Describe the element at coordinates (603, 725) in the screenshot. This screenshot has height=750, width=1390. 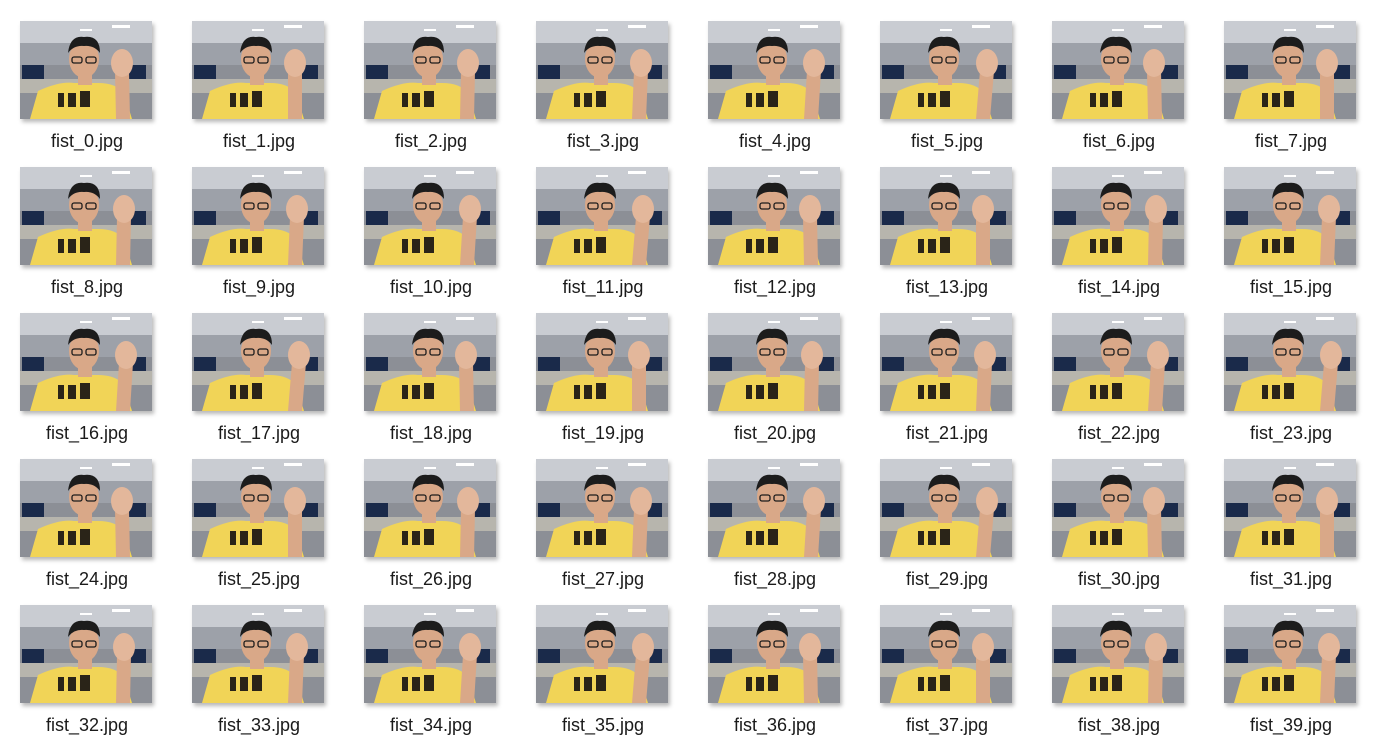
I see `file-name-label: fist_35.jpg` at that location.